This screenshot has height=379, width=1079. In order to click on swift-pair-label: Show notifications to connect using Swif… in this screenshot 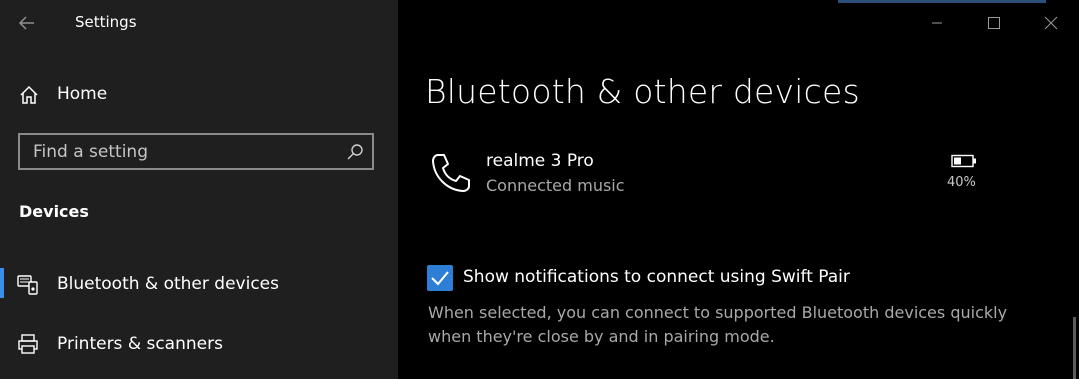, I will do `click(656, 277)`.